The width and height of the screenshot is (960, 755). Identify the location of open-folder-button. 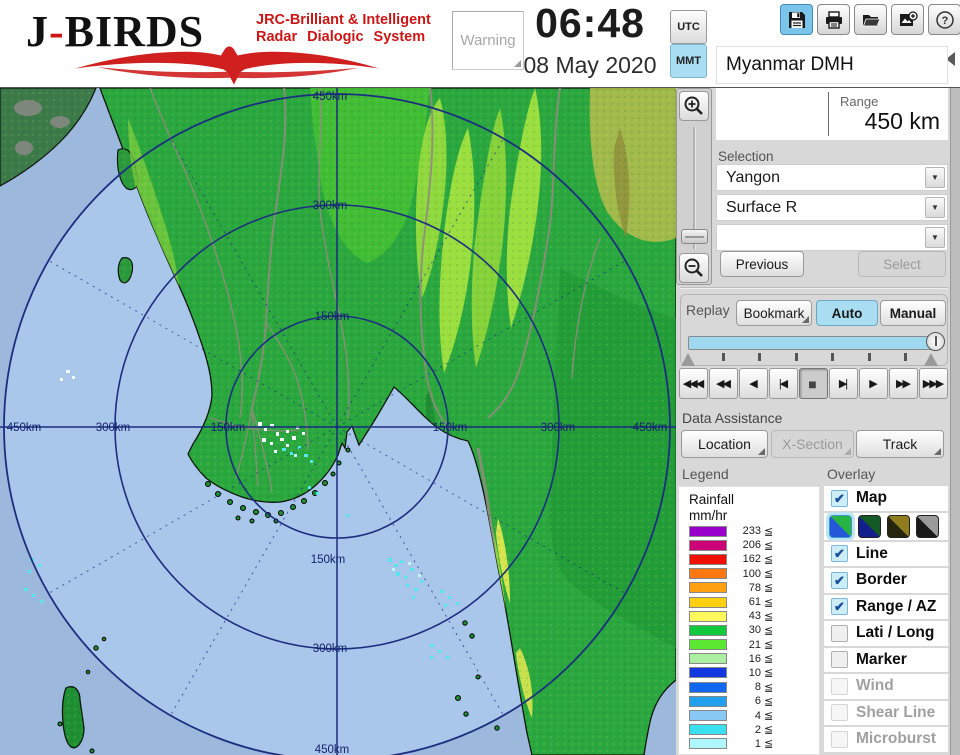
(870, 19).